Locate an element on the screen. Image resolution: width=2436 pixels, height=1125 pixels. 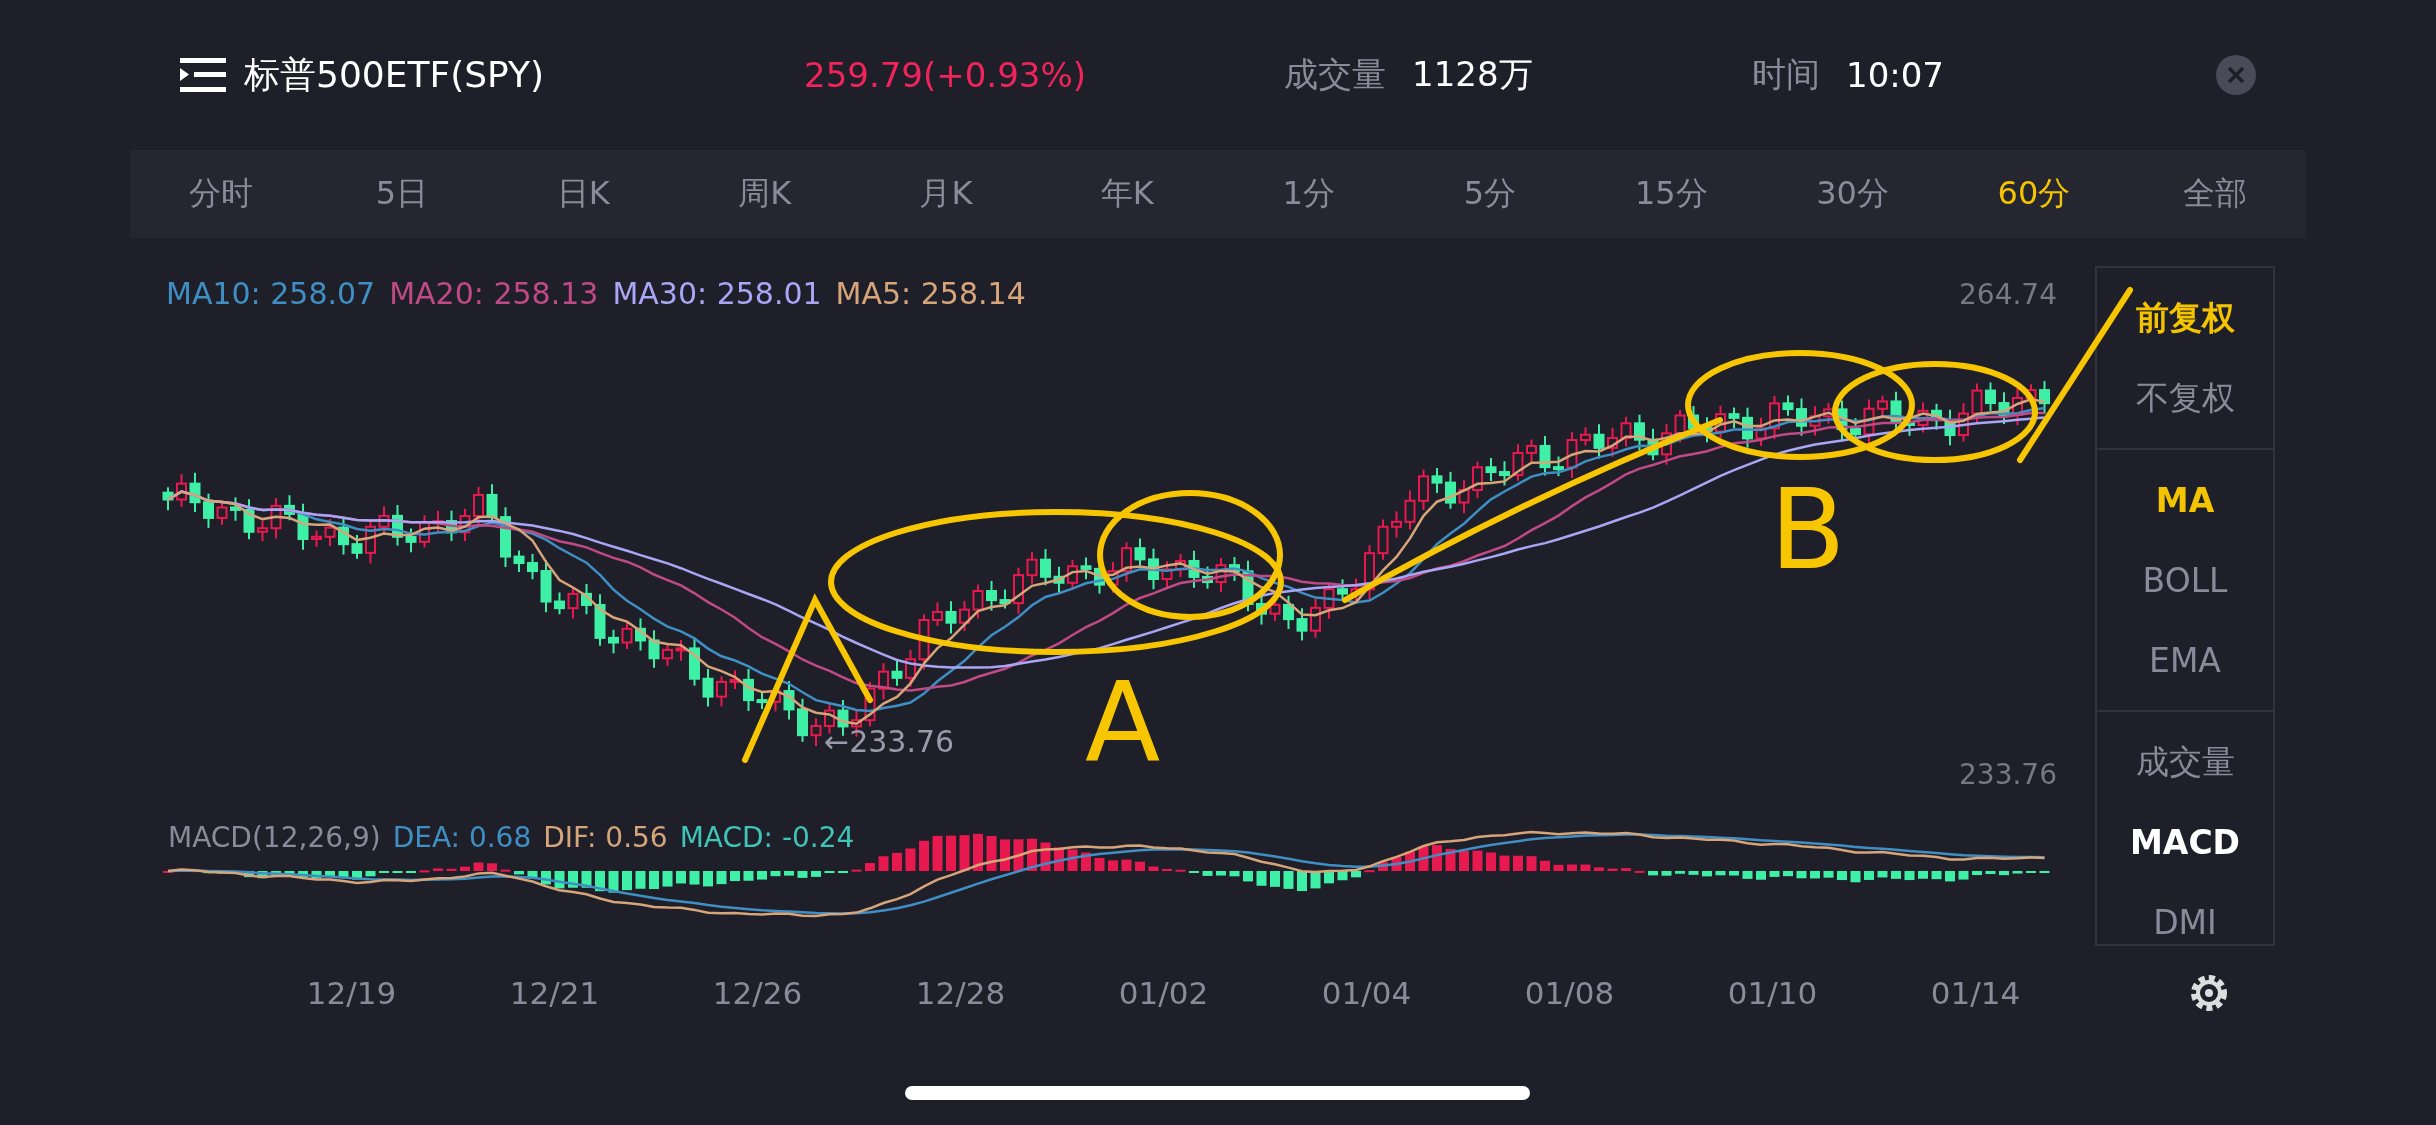
stock-title: 标普500ETF(SPY) is located at coordinates (394, 74).